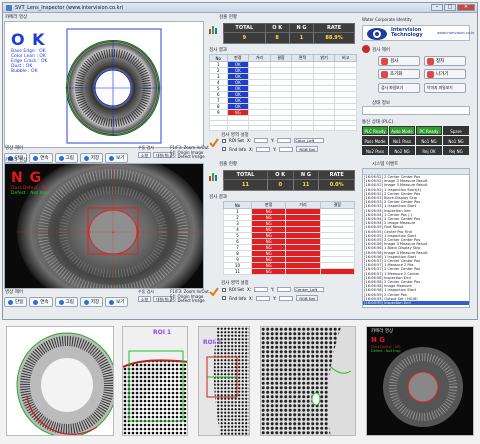 The height and width of the screenshot is (444, 480). I want to click on small-button: 소형, so click(144, 154).